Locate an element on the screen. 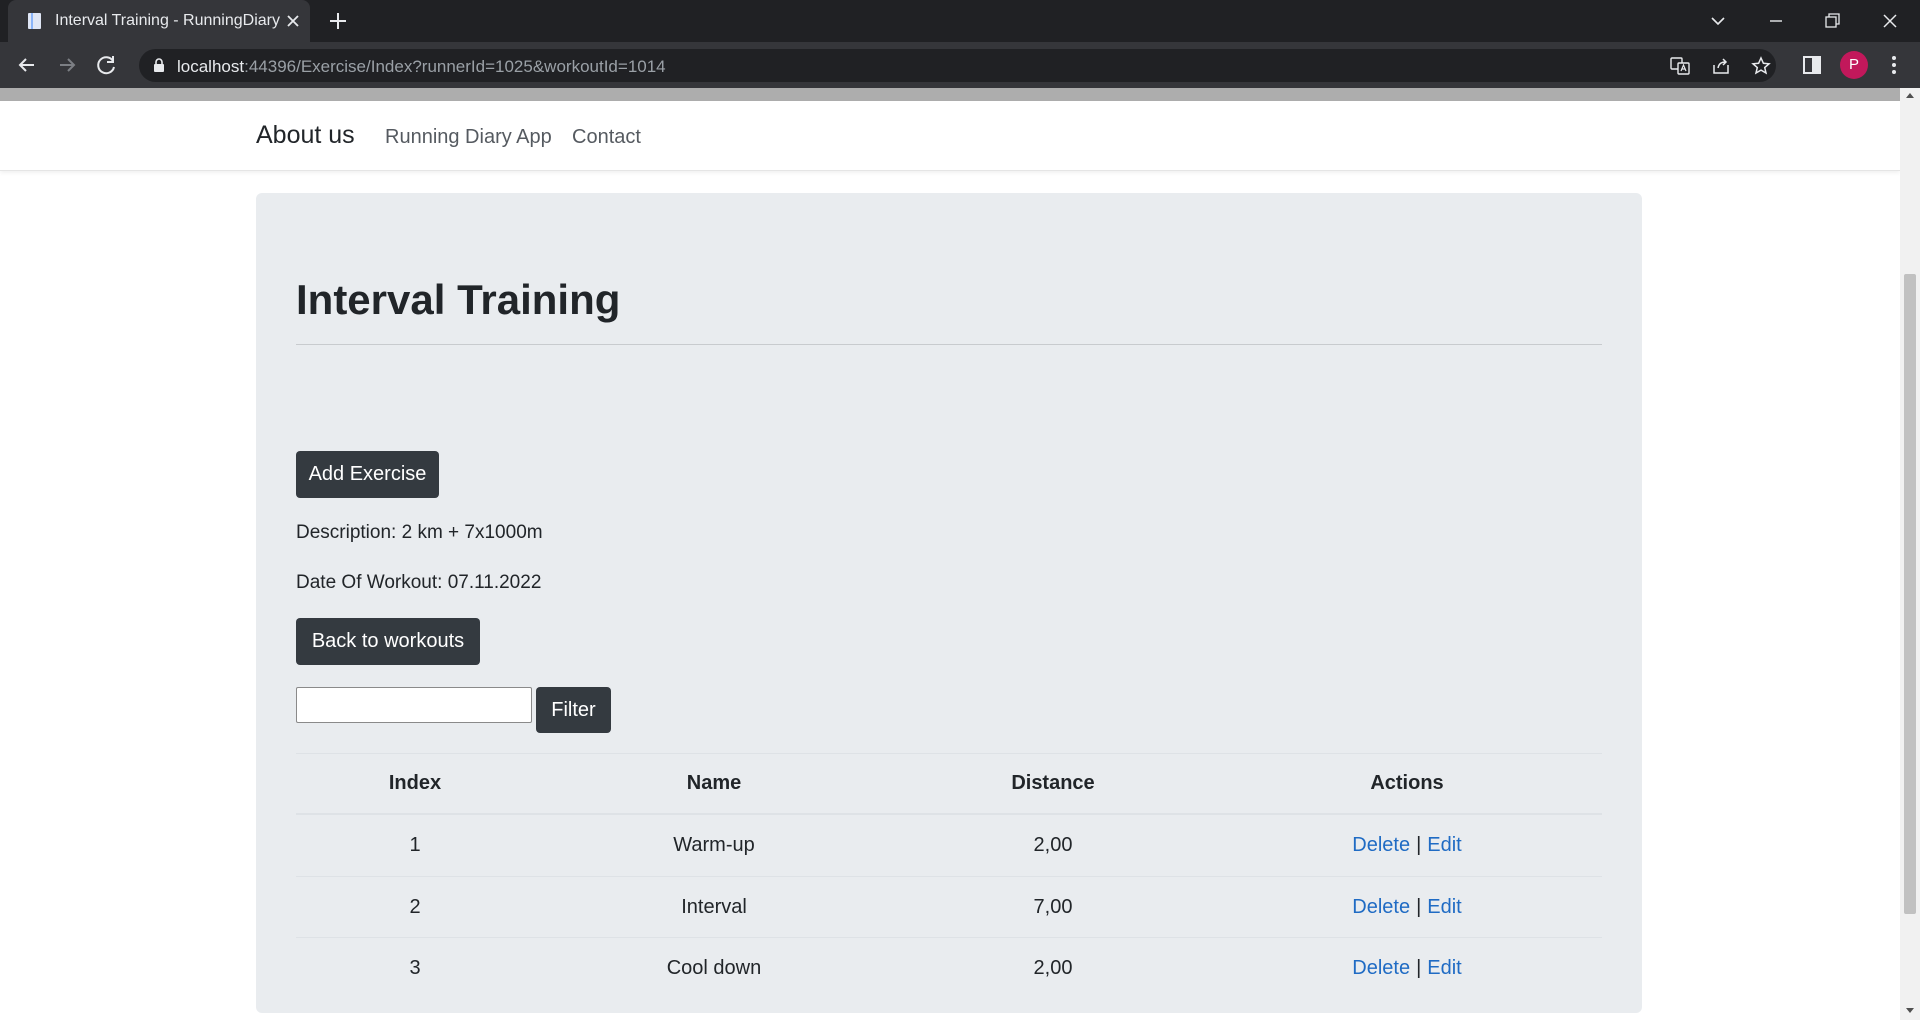 This screenshot has width=1920, height=1020. row-distance: 7,00 is located at coordinates (1053, 906).